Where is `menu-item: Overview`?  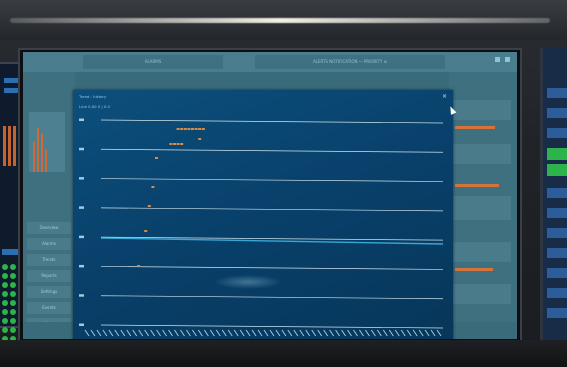
menu-item: Overview is located at coordinates (49, 228).